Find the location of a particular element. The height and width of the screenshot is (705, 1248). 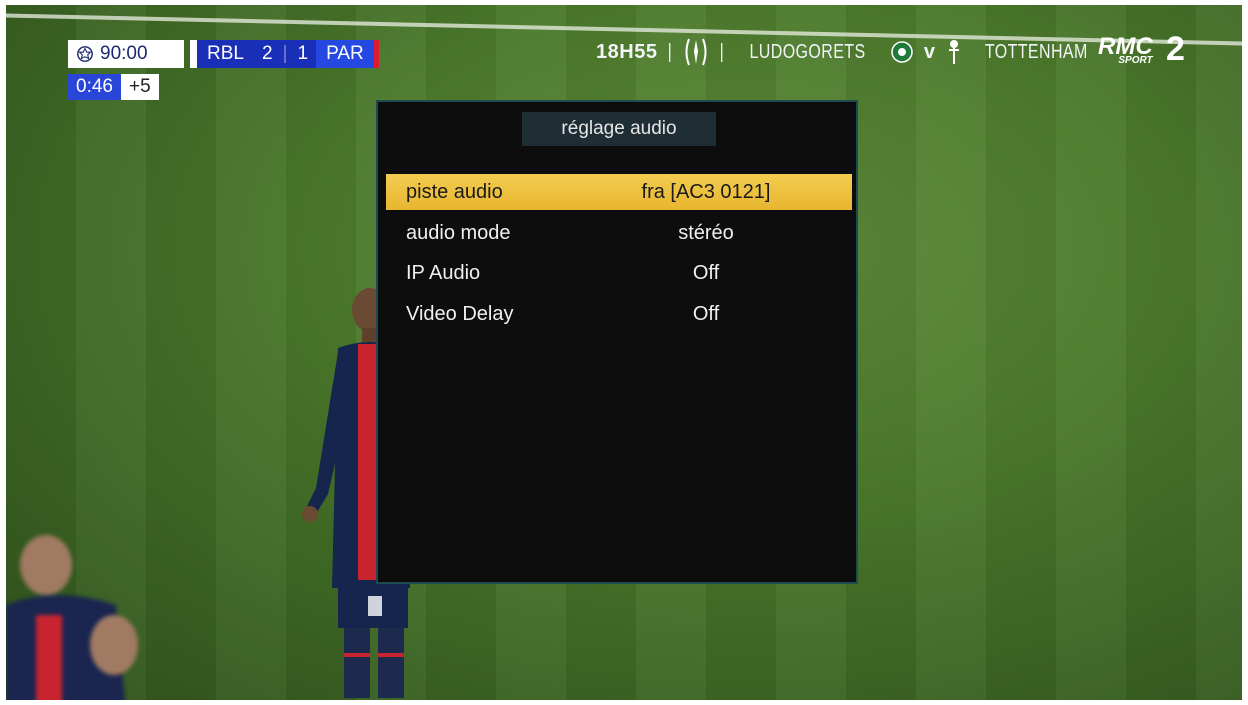

added-time-clock: 0:46 is located at coordinates (94, 87).